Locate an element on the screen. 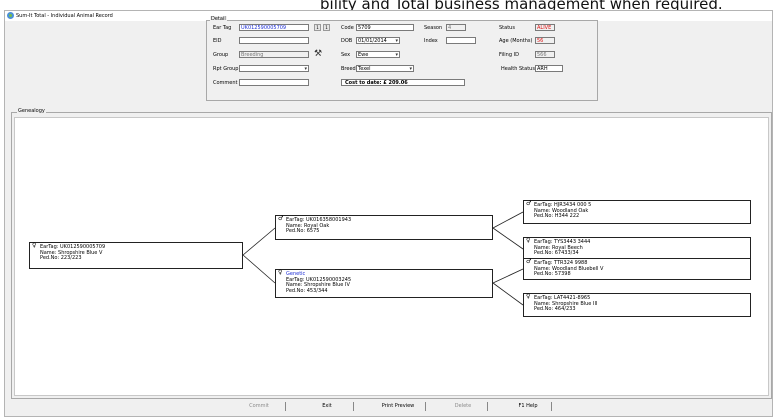 The height and width of the screenshot is (417, 773). code-label: Code is located at coordinates (347, 28).